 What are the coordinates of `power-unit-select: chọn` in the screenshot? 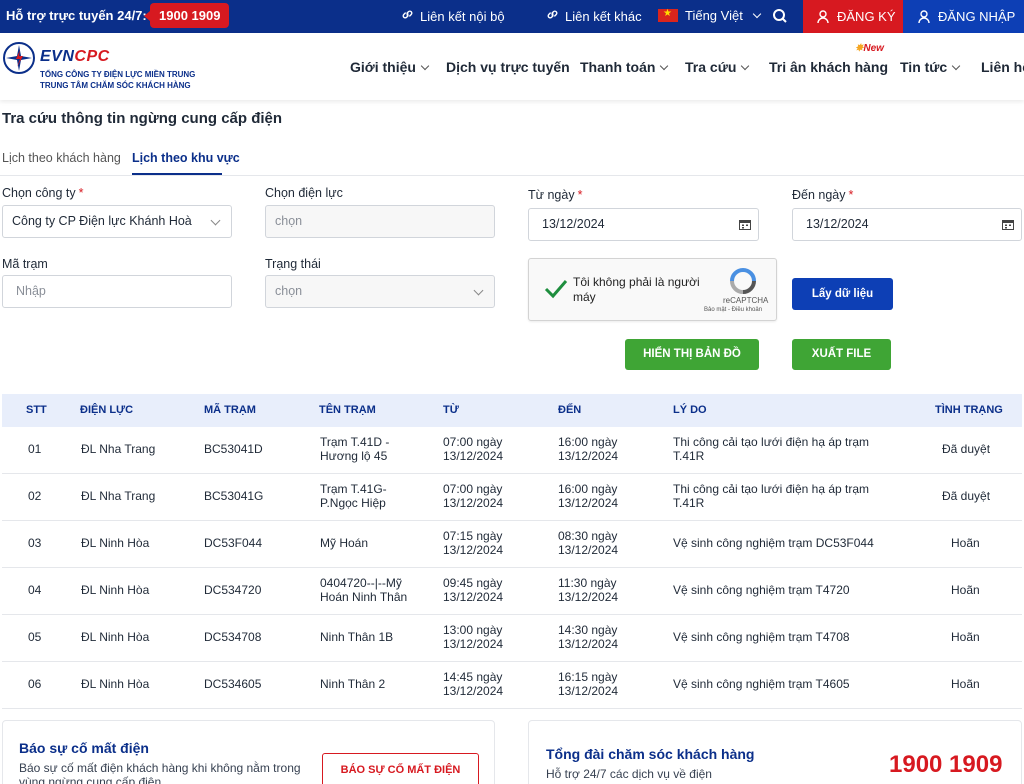 It's located at (380, 221).